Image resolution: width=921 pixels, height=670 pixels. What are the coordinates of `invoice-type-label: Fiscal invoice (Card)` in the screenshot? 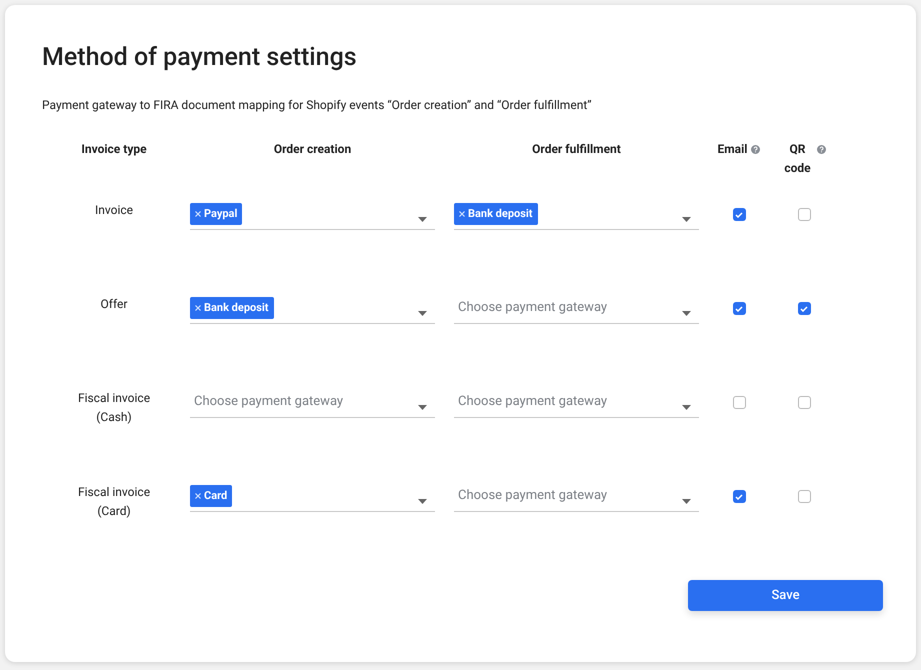 It's located at (114, 502).